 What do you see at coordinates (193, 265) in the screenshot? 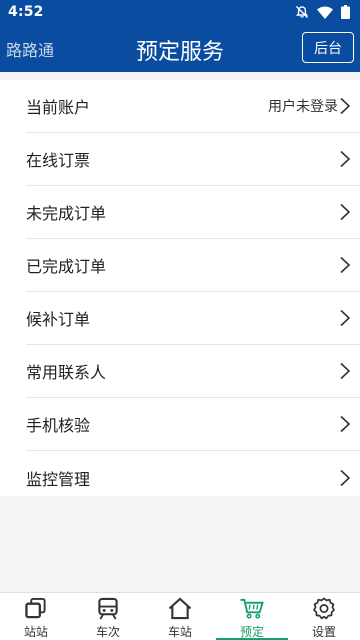
I see `menu-item-completed-orders: 已完成订单` at bounding box center [193, 265].